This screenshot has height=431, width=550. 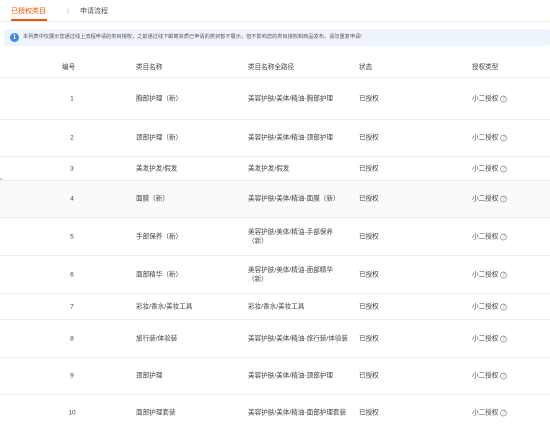 I want to click on cell-name: 美发护发/假发, so click(x=157, y=168).